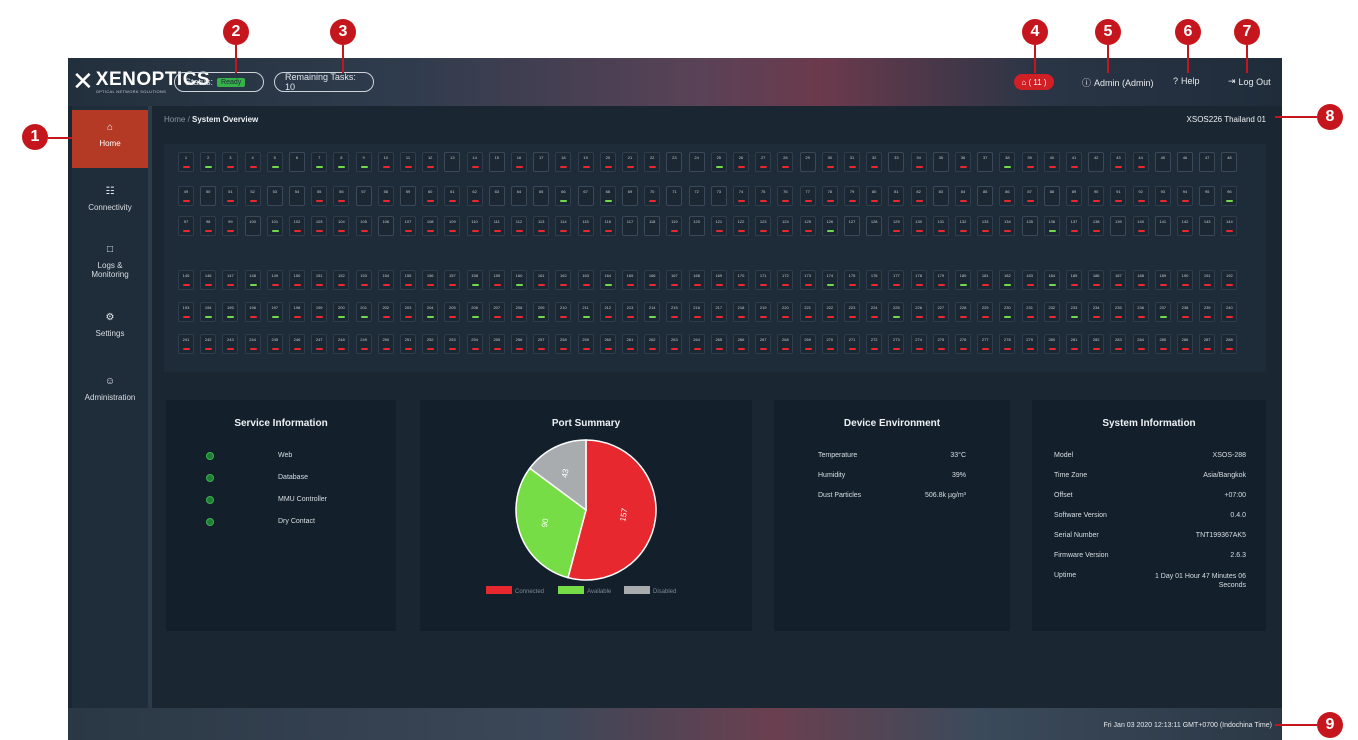  Describe the element at coordinates (452, 280) in the screenshot. I see `port-157: 157` at that location.